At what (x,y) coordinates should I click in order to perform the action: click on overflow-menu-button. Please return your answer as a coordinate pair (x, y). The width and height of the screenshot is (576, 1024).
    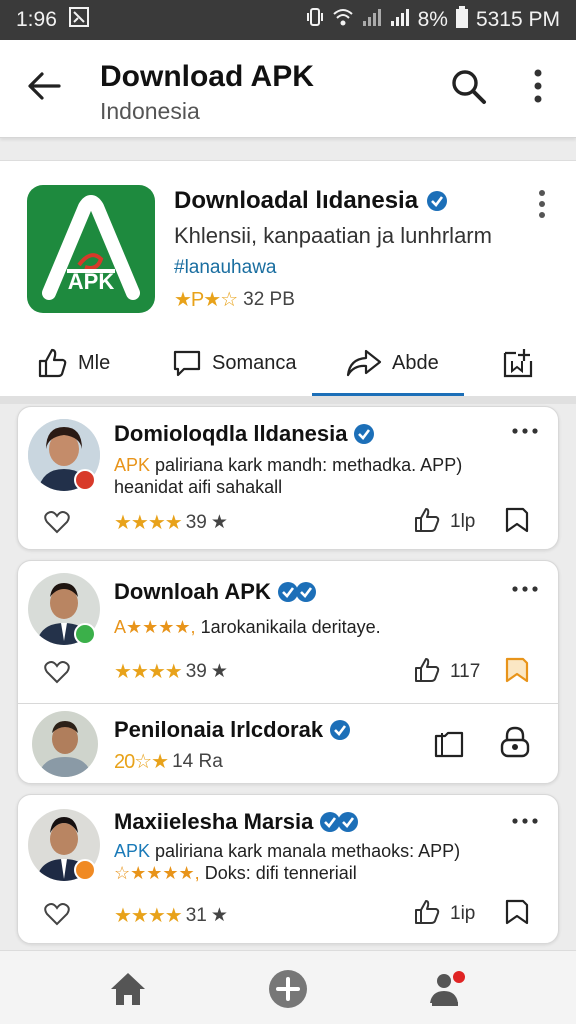
    Looking at the image, I should click on (538, 86).